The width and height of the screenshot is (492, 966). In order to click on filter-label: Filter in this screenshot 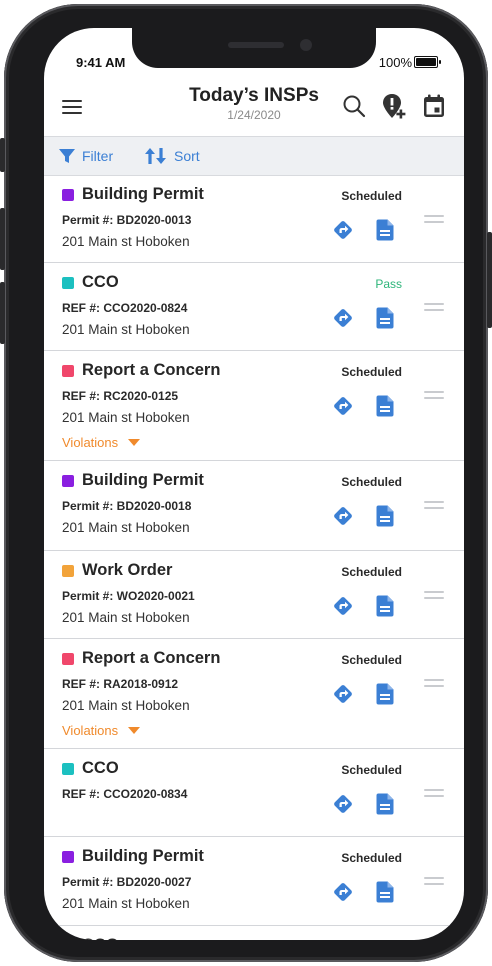, I will do `click(98, 156)`.